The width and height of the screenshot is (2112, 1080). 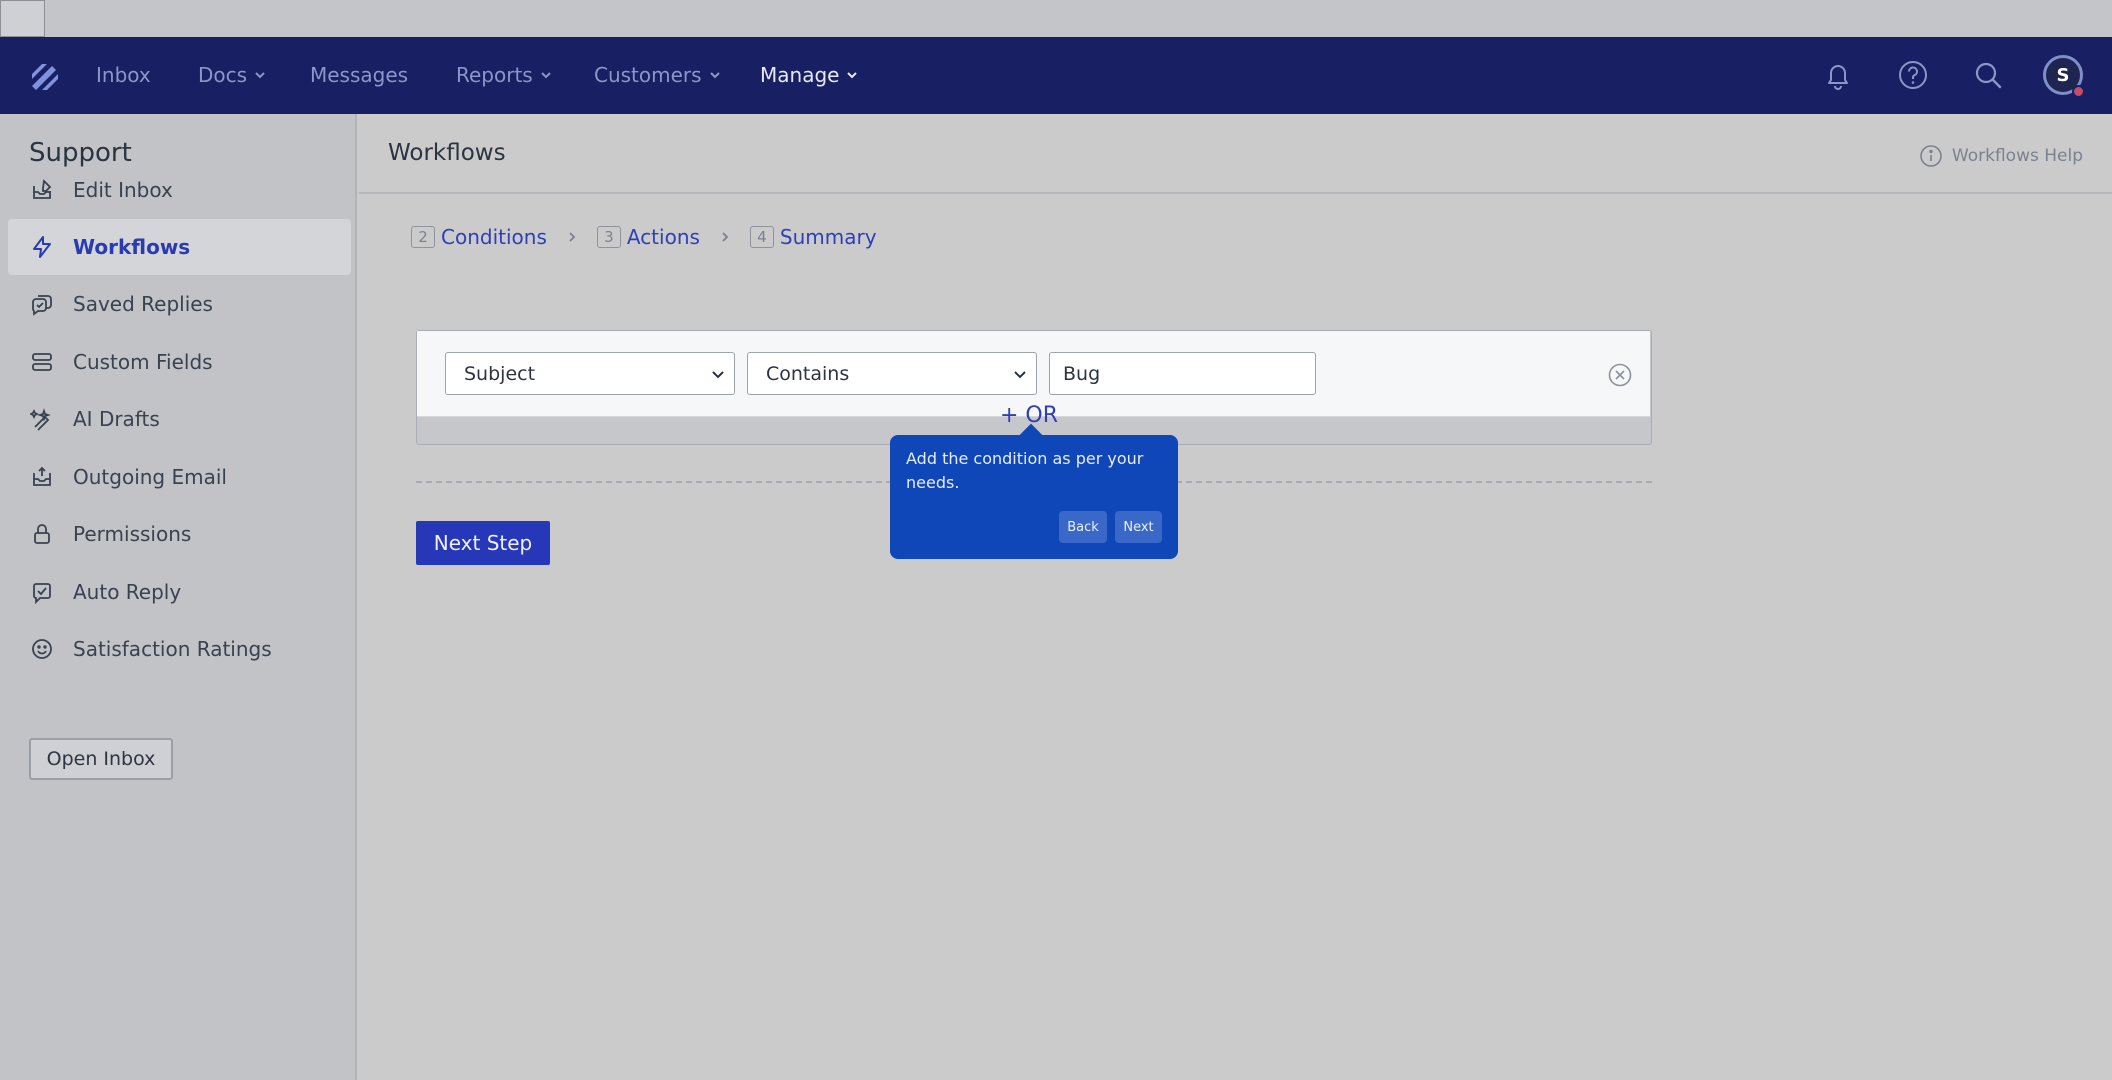 I want to click on sidebar-item-workflows: Workflows, so click(x=179, y=247).